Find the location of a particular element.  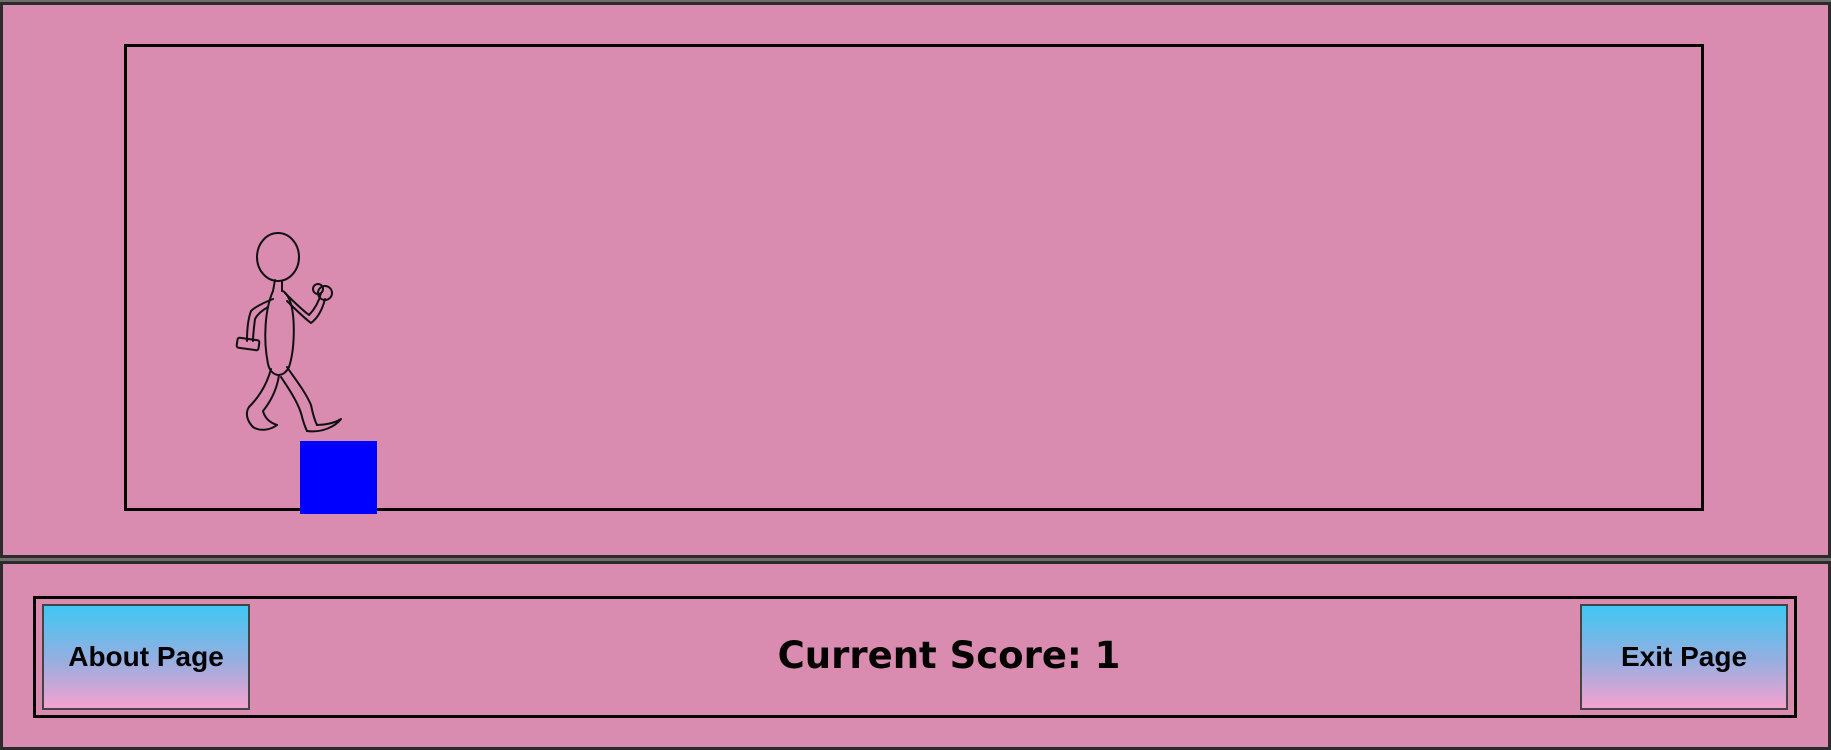

stick-figure-running-icon is located at coordinates (288, 332).